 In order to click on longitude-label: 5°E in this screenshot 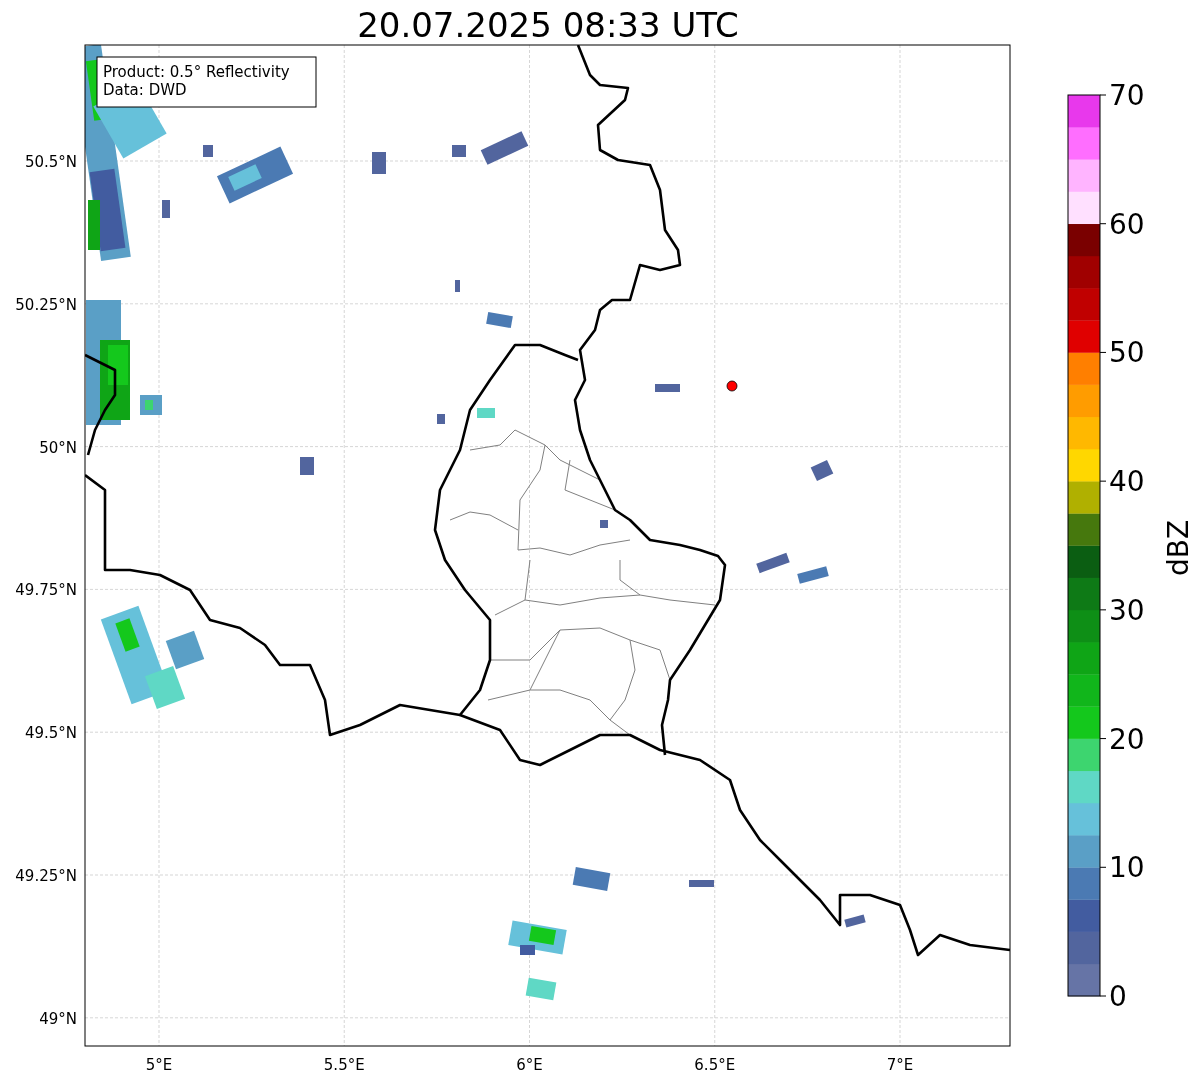, I will do `click(159, 1065)`.